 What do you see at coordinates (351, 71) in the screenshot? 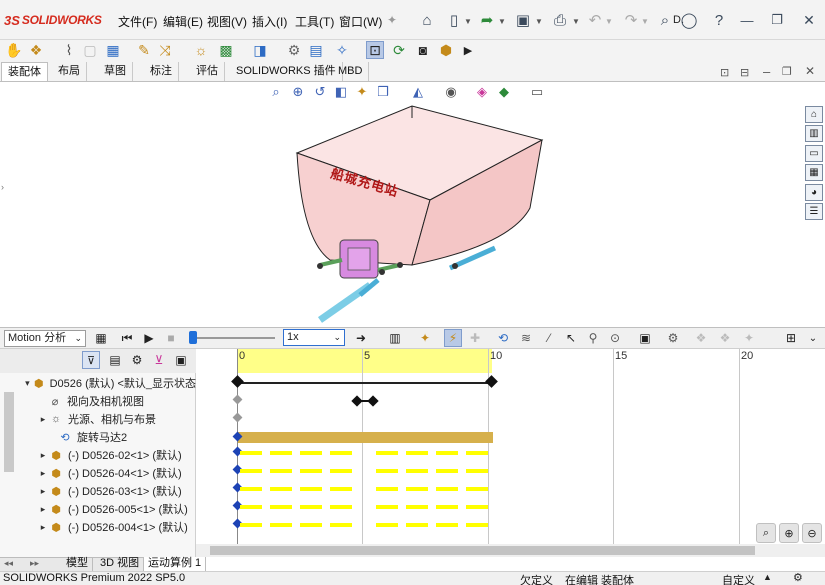
I see `tab-mbd: MBD` at bounding box center [351, 71].